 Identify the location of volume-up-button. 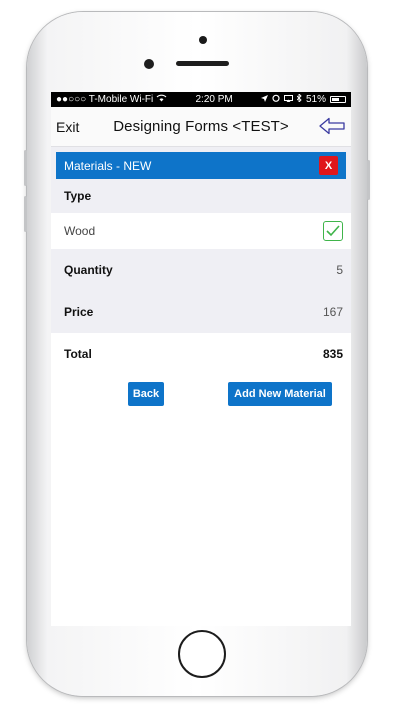
(25, 168).